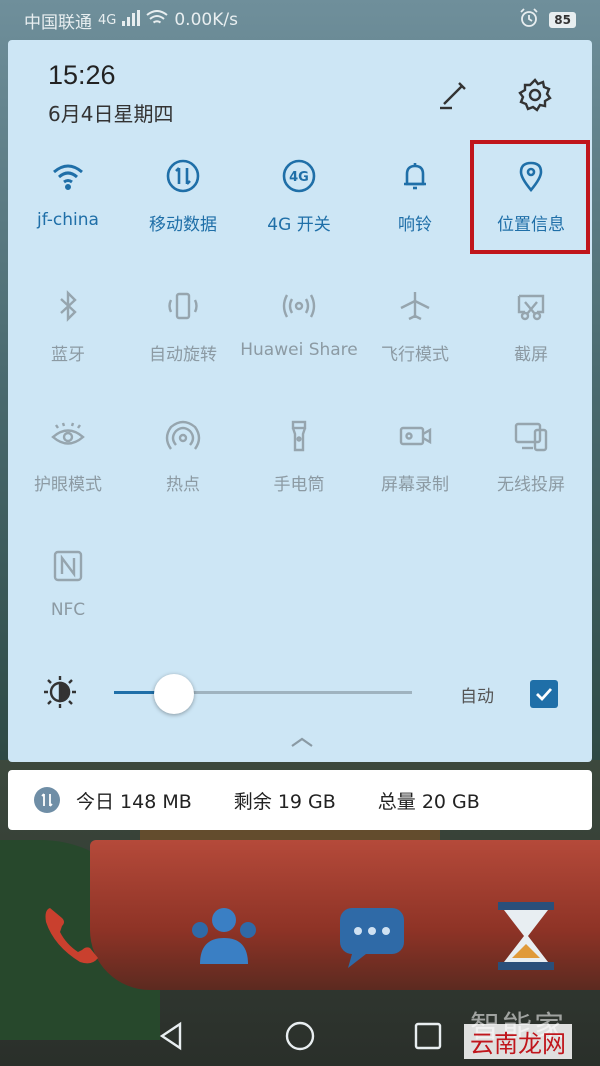 The image size is (600, 1066). Describe the element at coordinates (60, 692) in the screenshot. I see `brightness-icon` at that location.